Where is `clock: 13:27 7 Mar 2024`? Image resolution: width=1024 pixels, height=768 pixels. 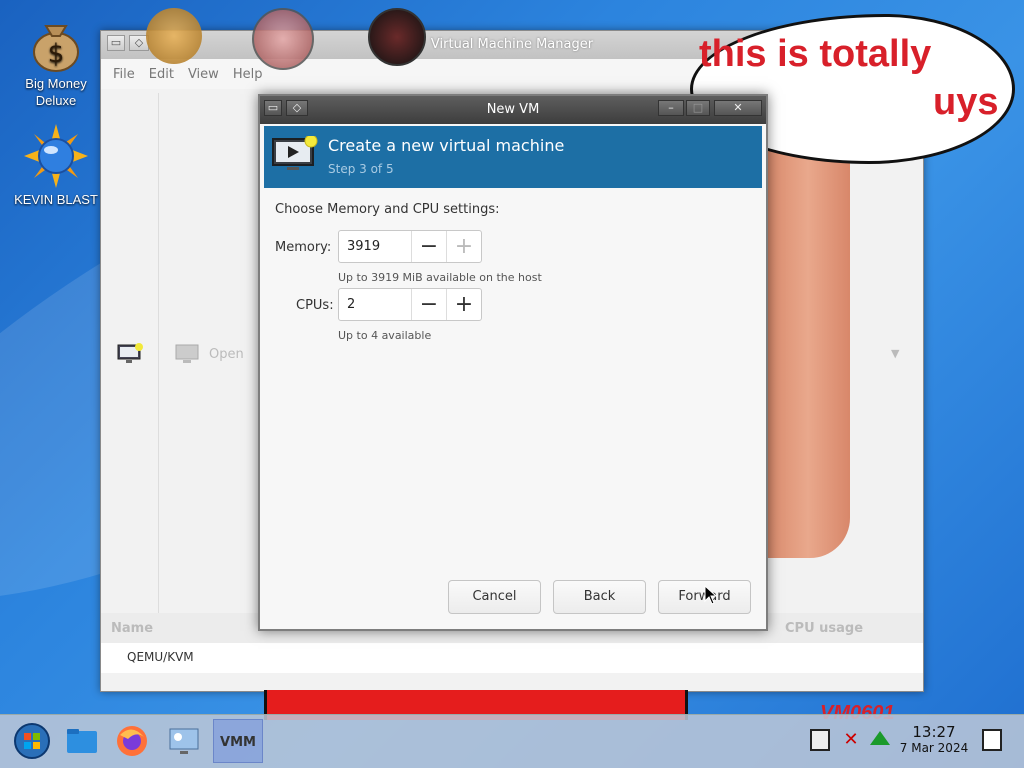 clock: 13:27 7 Mar 2024 is located at coordinates (934, 739).